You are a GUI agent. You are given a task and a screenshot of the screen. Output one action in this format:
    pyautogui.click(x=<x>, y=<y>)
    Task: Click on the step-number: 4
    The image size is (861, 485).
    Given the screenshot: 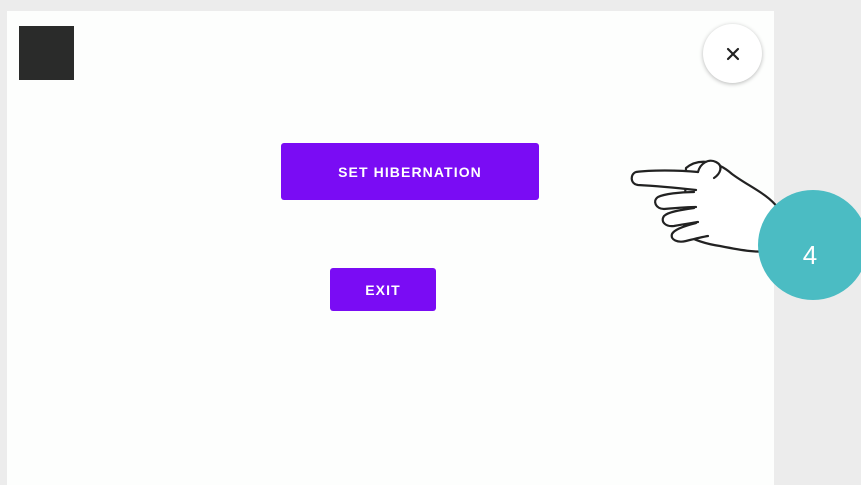 What is the action you would take?
    pyautogui.click(x=810, y=254)
    